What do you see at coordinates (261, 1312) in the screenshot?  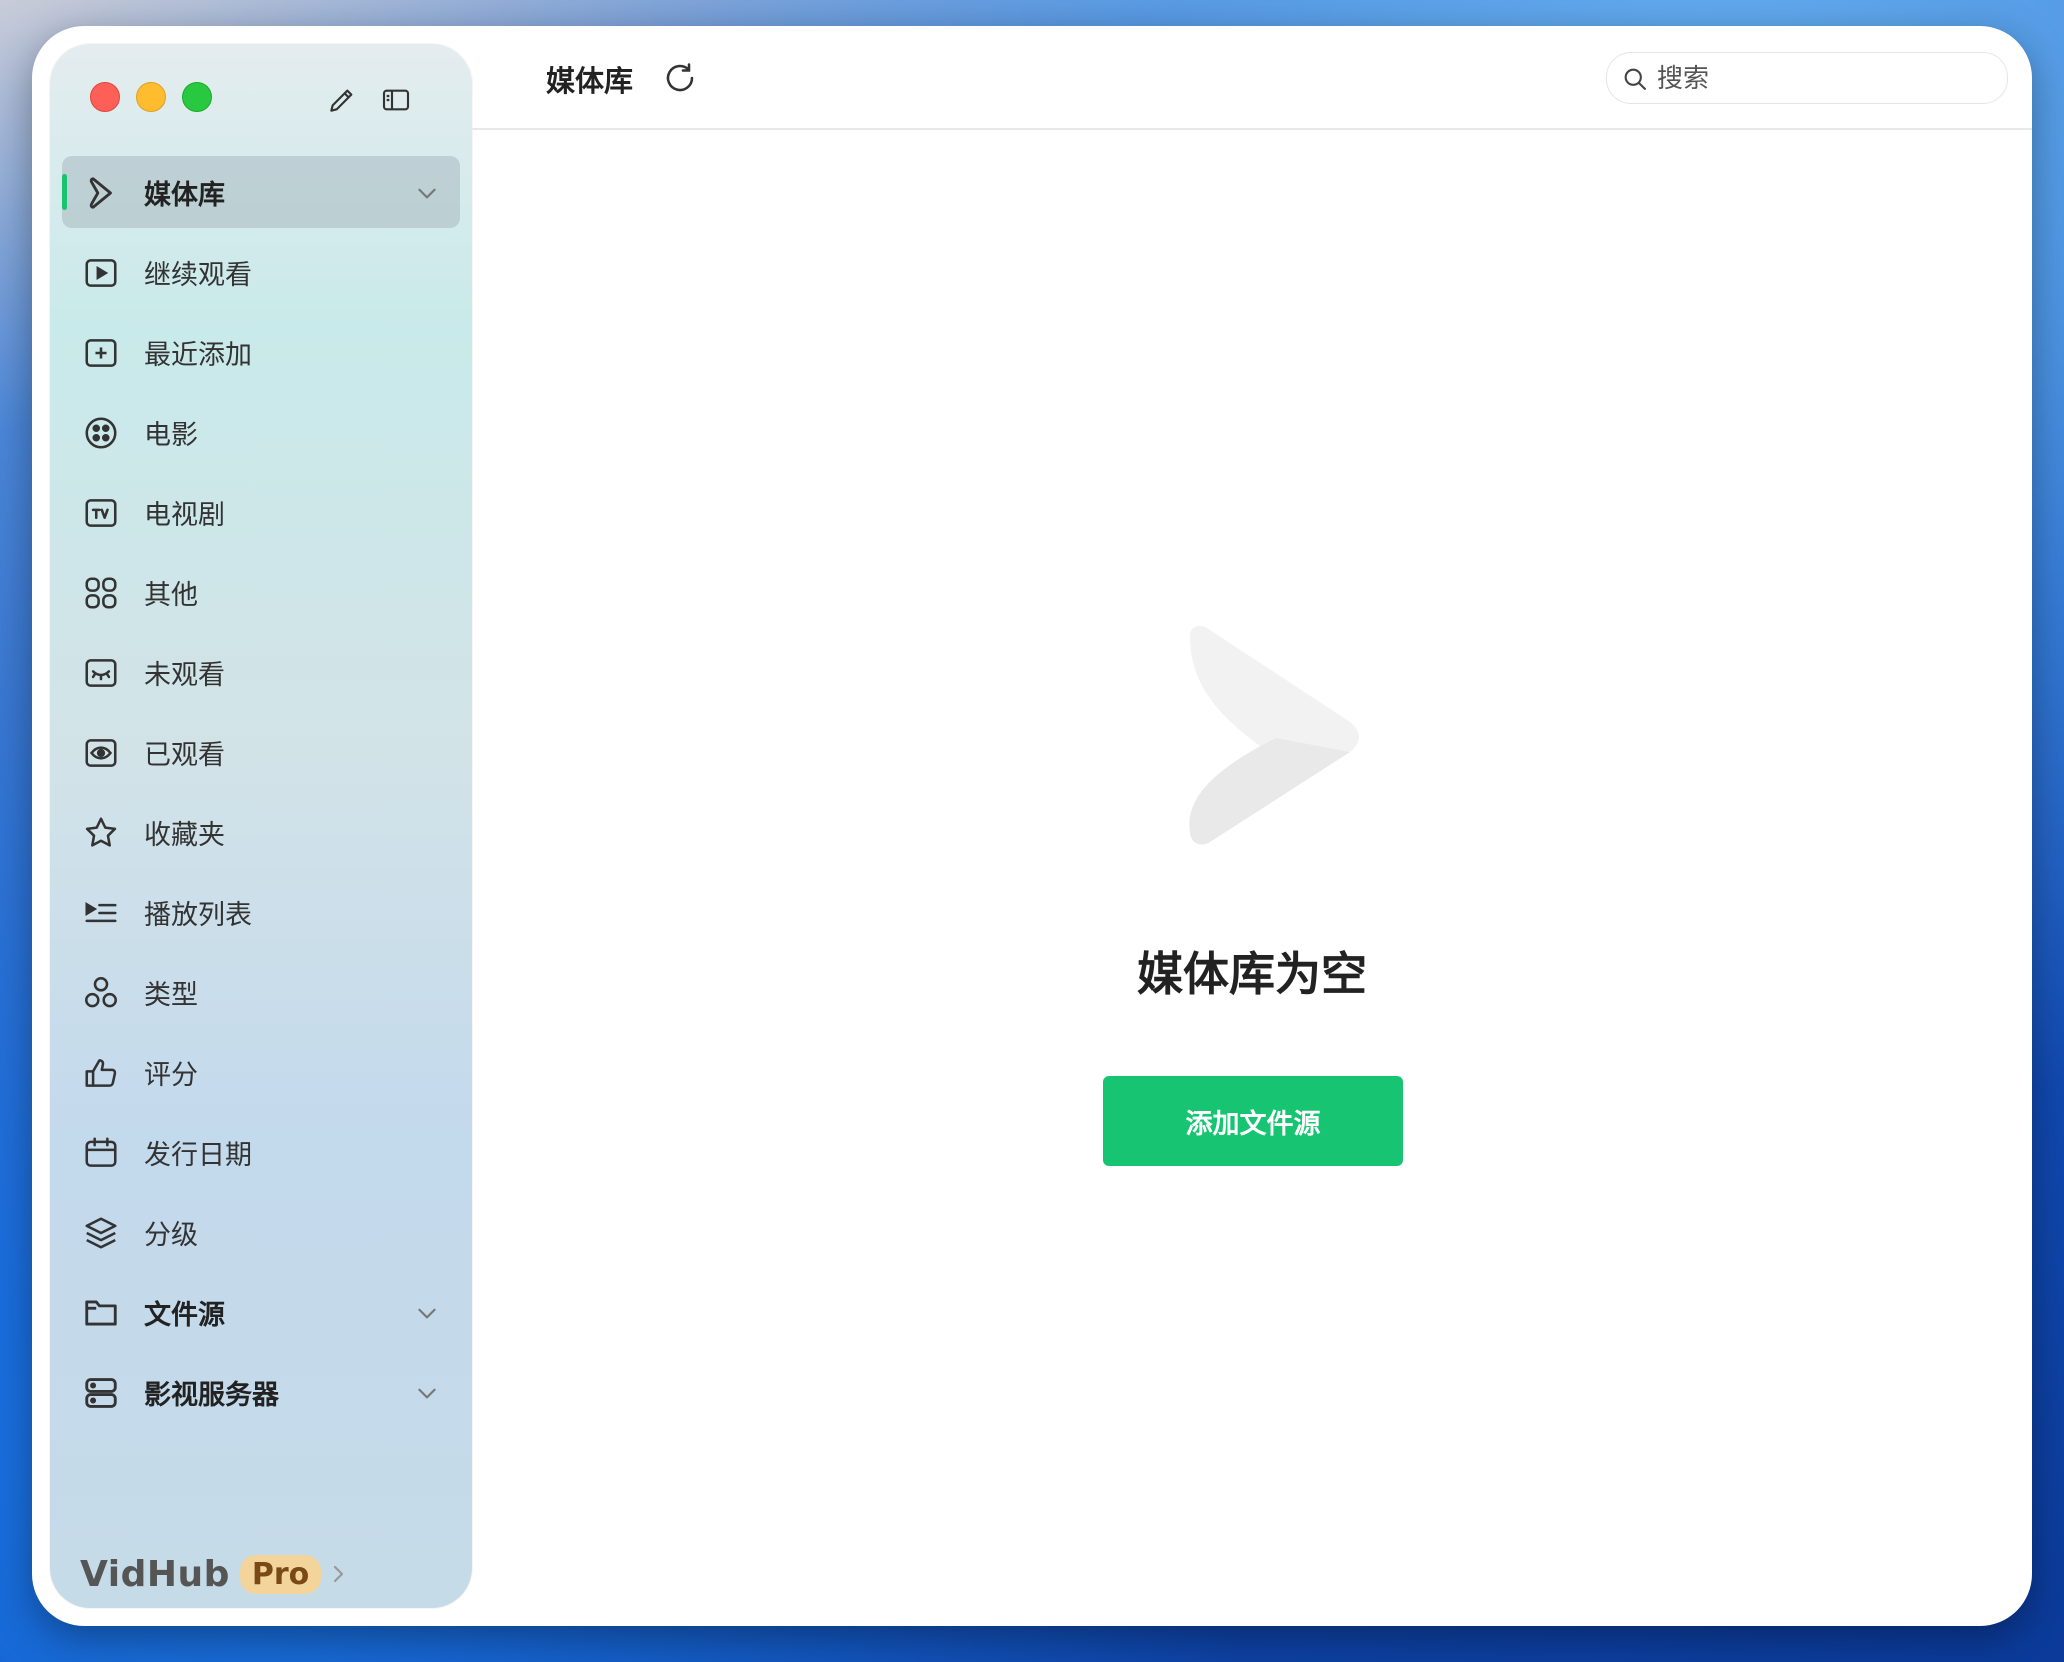 I see `sidebar-item-file-sources: 文件源` at bounding box center [261, 1312].